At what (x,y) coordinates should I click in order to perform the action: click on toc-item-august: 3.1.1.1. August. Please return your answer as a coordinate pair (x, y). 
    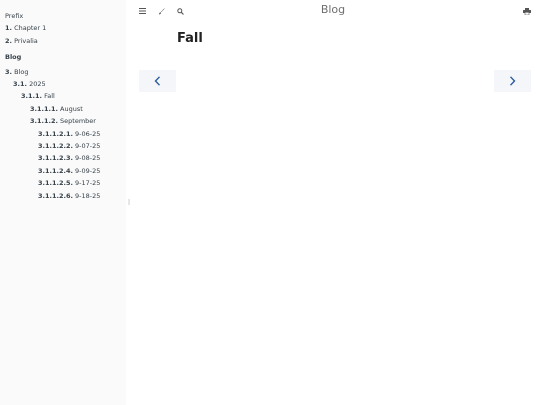
    Looking at the image, I should click on (63, 109).